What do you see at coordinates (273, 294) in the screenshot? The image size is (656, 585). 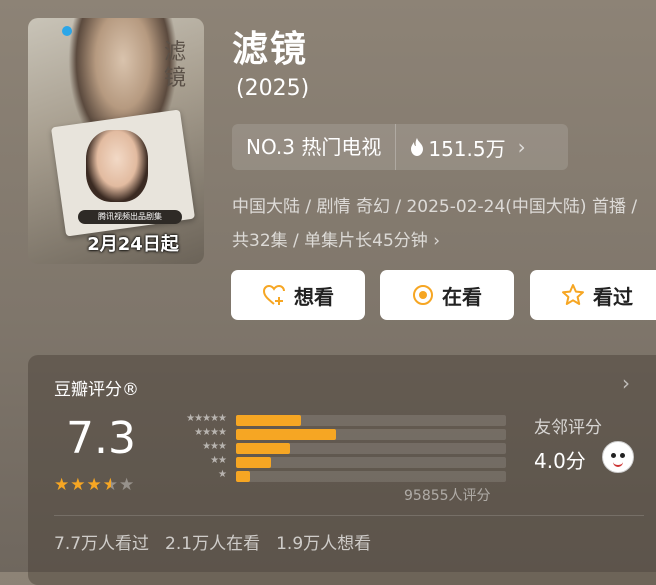 I see `heart-plus-icon` at bounding box center [273, 294].